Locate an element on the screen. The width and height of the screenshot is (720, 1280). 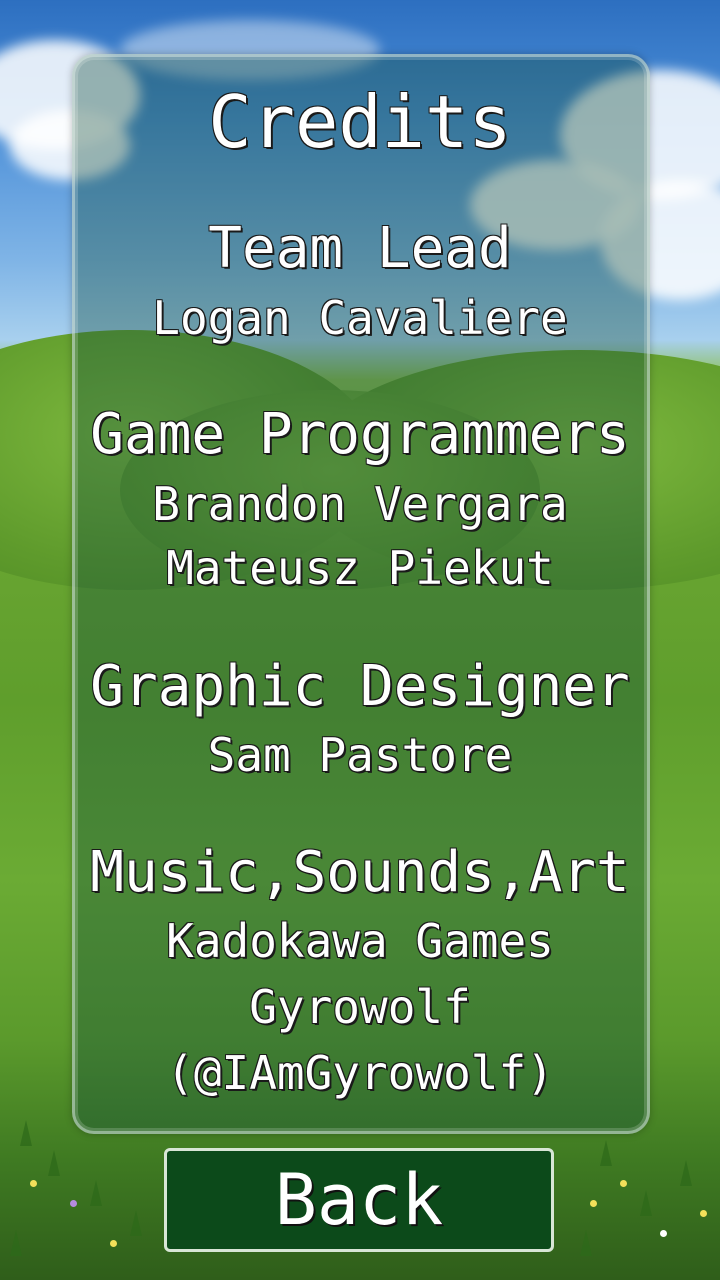
credit-name: Brandon Vergara is located at coordinates (360, 504).